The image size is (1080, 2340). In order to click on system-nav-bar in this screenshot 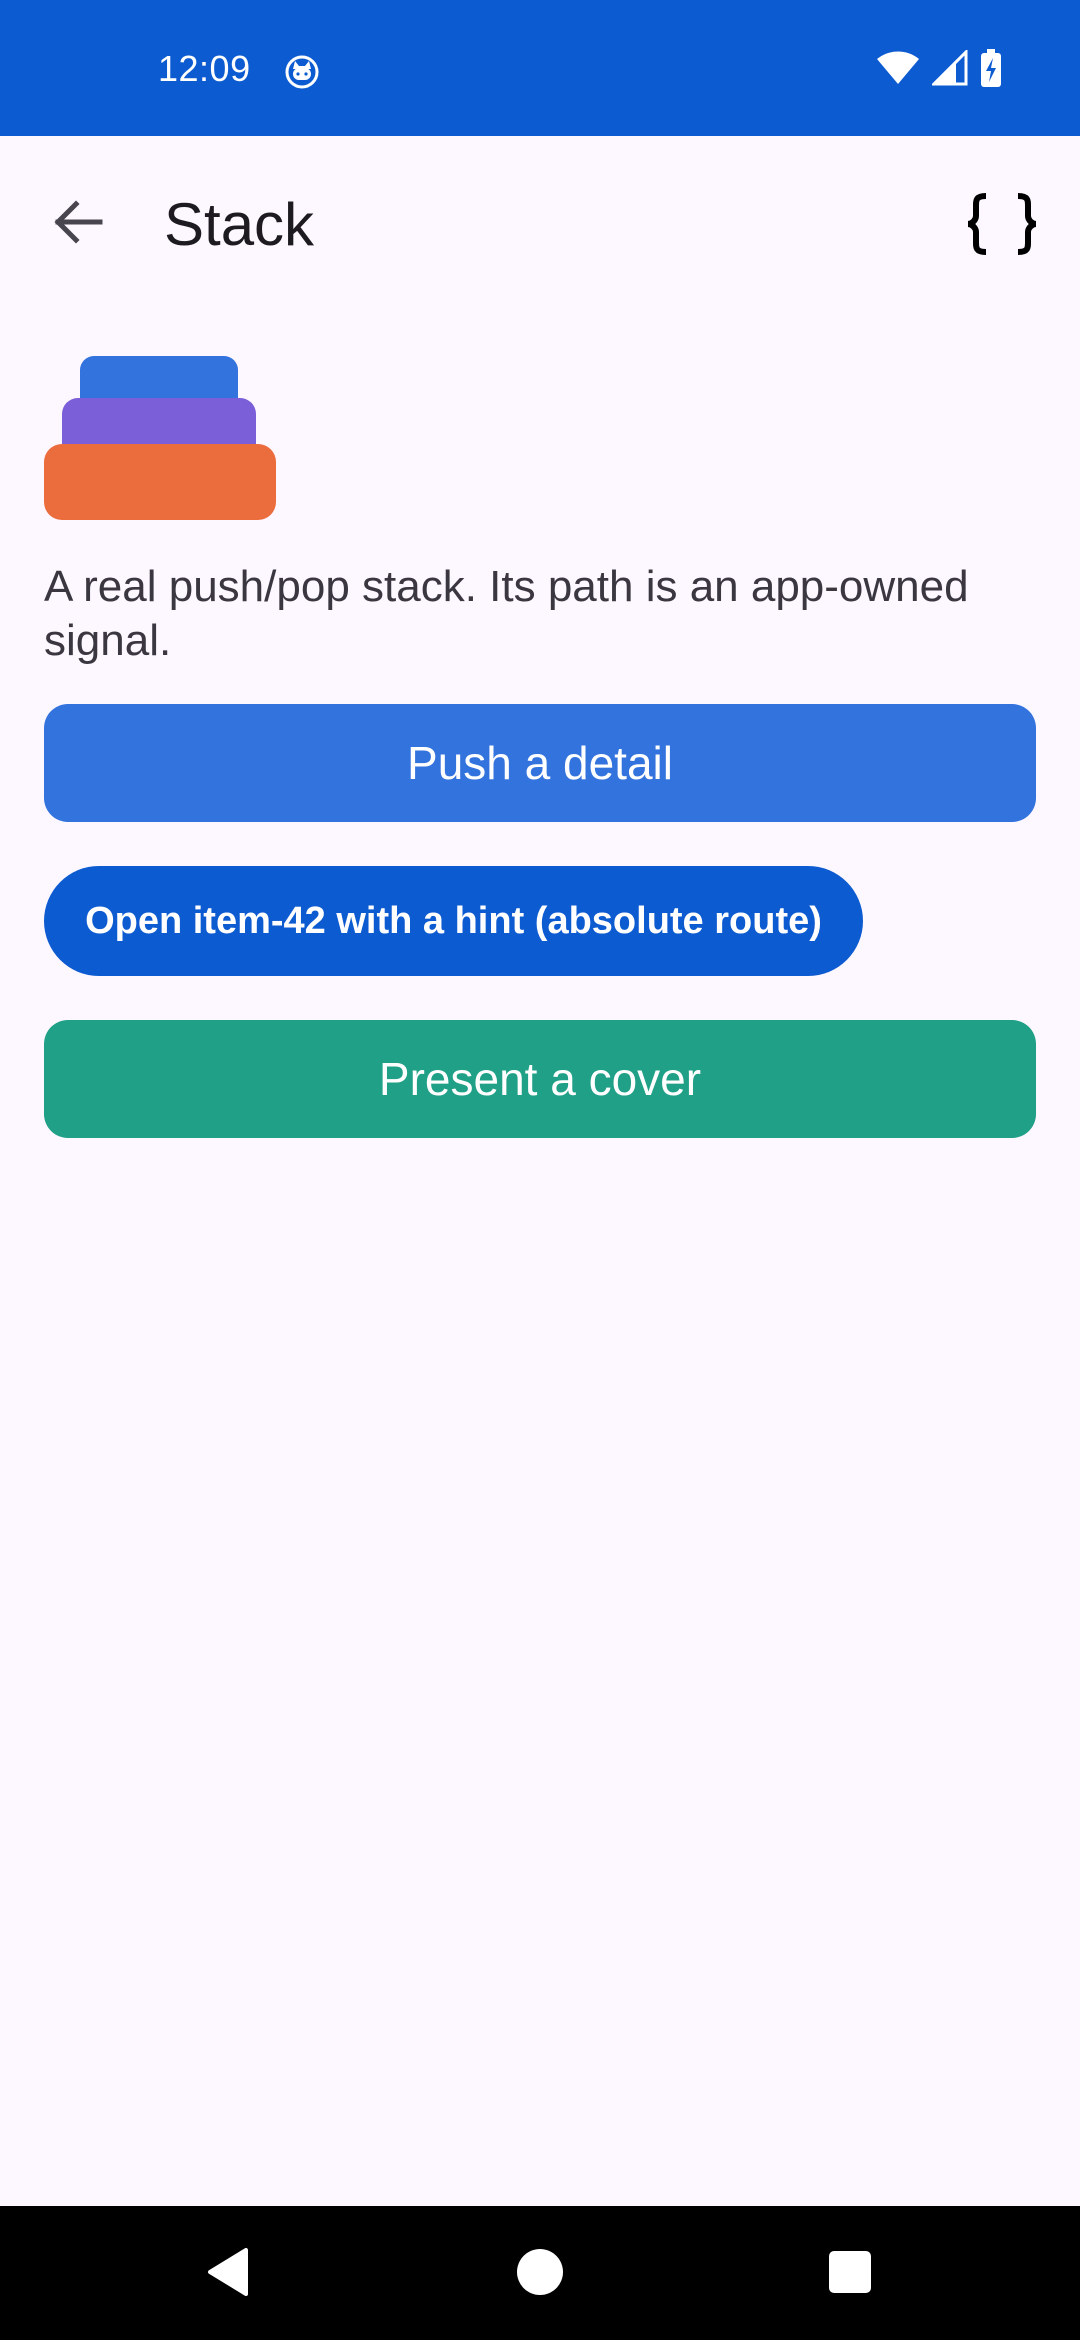, I will do `click(540, 2273)`.